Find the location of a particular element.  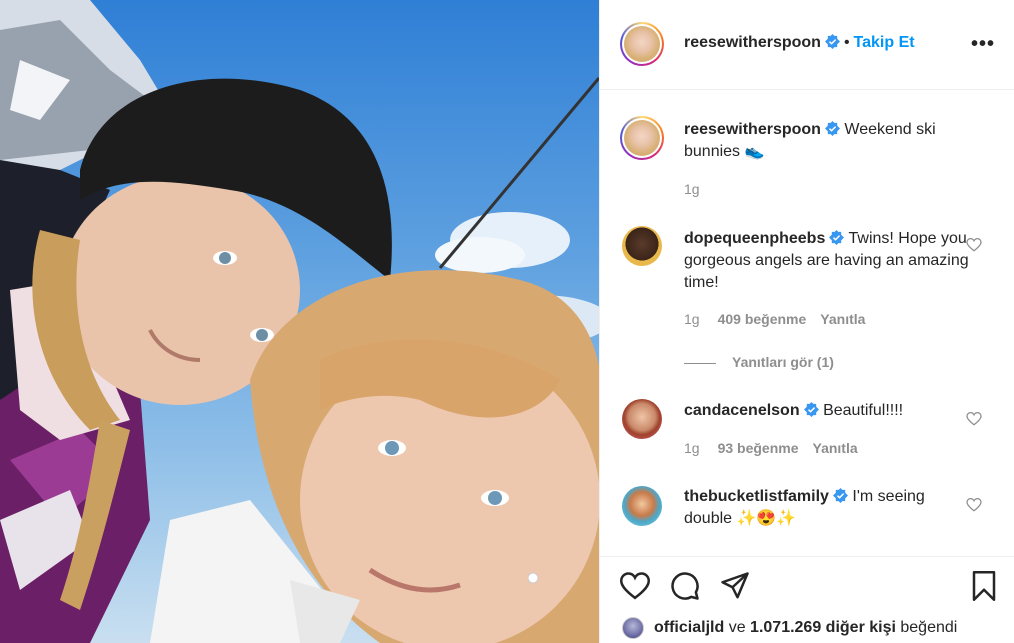

replies-line is located at coordinates (700, 363).